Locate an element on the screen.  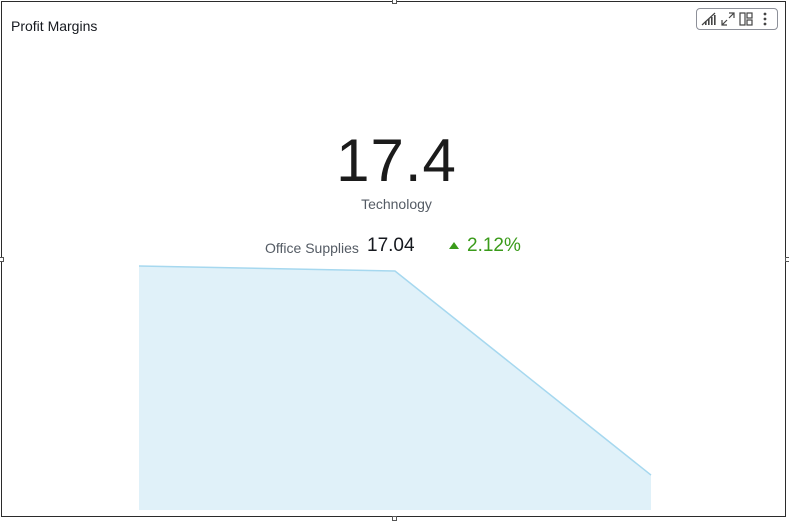
delta-indicator: 2.12% is located at coordinates (485, 246).